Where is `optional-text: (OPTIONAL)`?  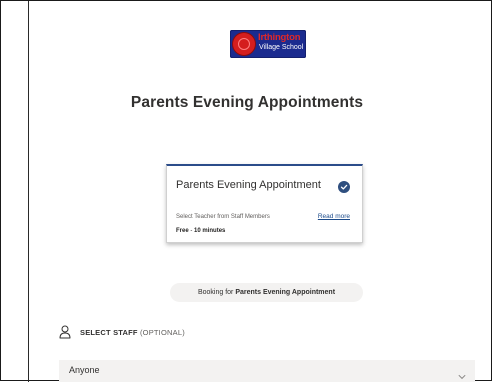
optional-text: (OPTIONAL) is located at coordinates (161, 332).